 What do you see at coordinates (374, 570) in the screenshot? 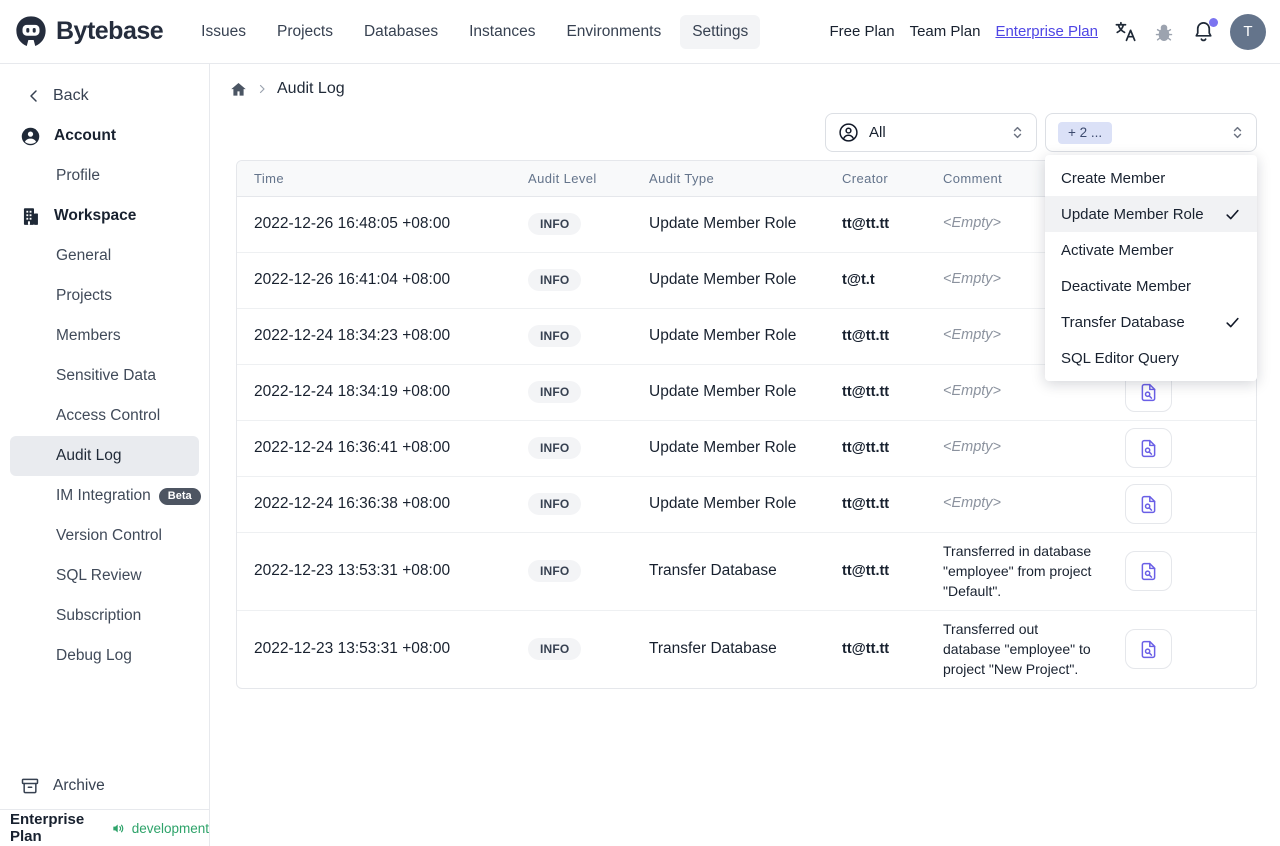
I see `time-cell: 2022-12-23 13:53:31 +08:00` at bounding box center [374, 570].